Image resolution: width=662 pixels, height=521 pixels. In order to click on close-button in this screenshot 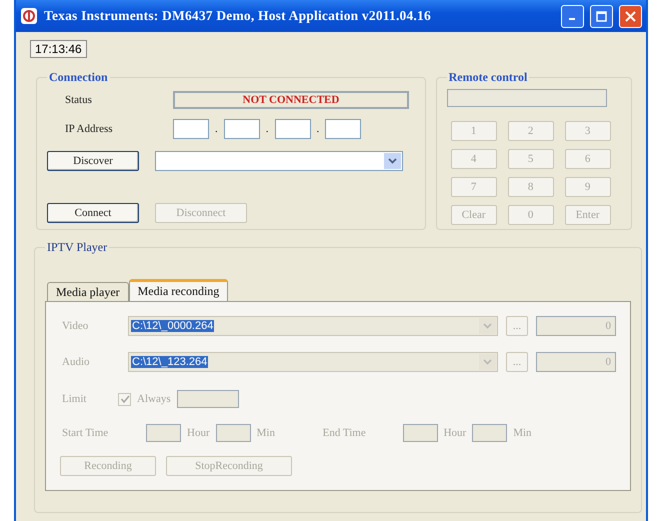, I will do `click(630, 16)`.